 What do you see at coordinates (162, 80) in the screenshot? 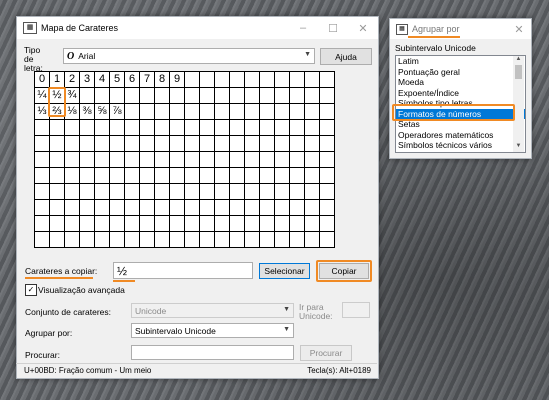
I see `character-cell: 8` at bounding box center [162, 80].